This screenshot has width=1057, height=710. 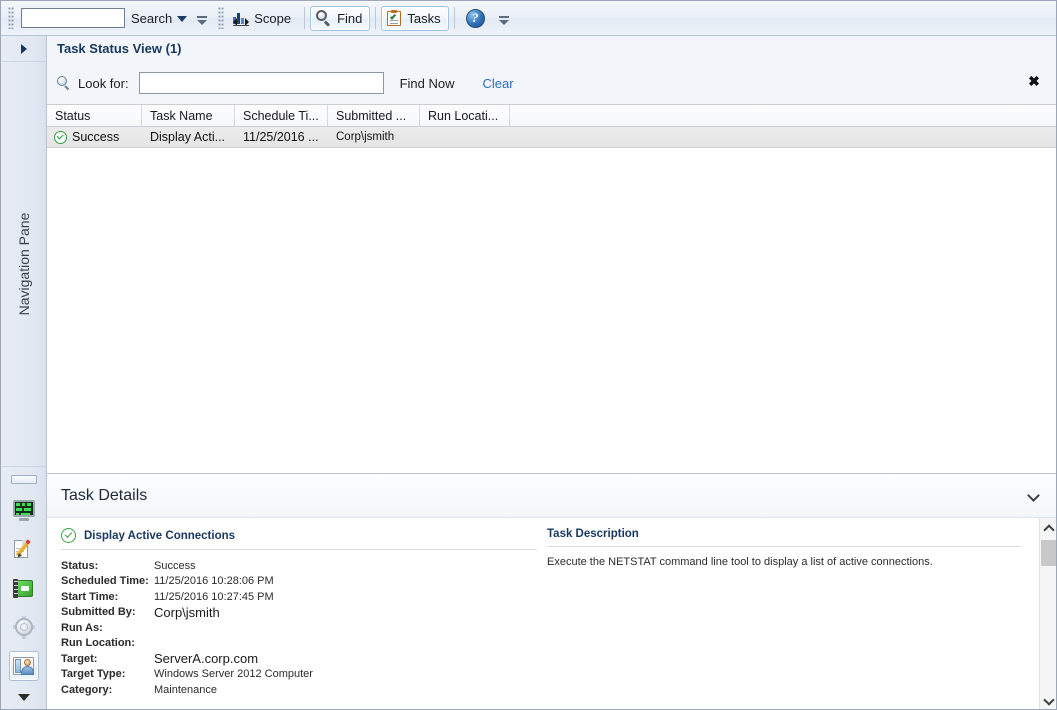 I want to click on detail-label: Status:, so click(x=80, y=565).